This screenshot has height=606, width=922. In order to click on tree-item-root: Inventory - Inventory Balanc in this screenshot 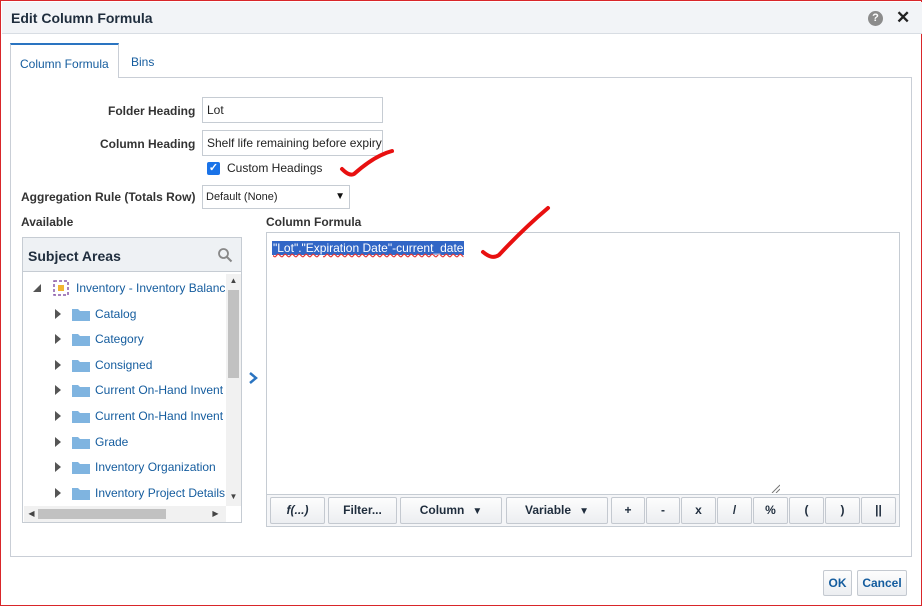, I will do `click(128, 289)`.